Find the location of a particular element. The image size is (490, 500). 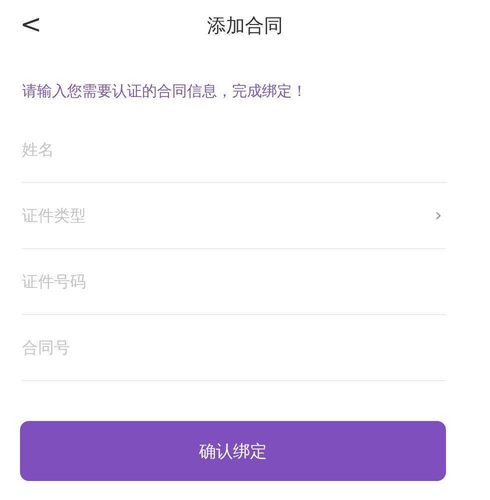

chevron-icon: › is located at coordinates (438, 215).